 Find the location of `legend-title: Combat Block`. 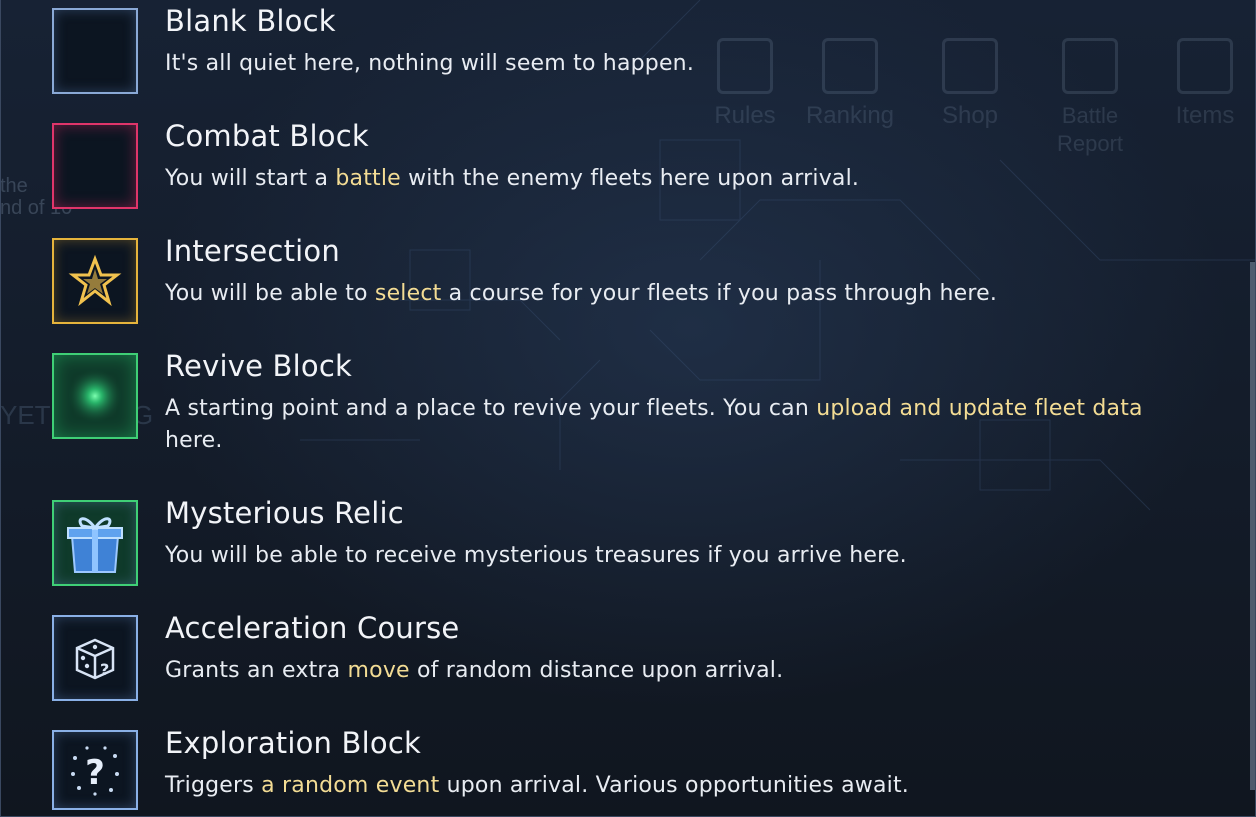

legend-title: Combat Block is located at coordinates (267, 136).